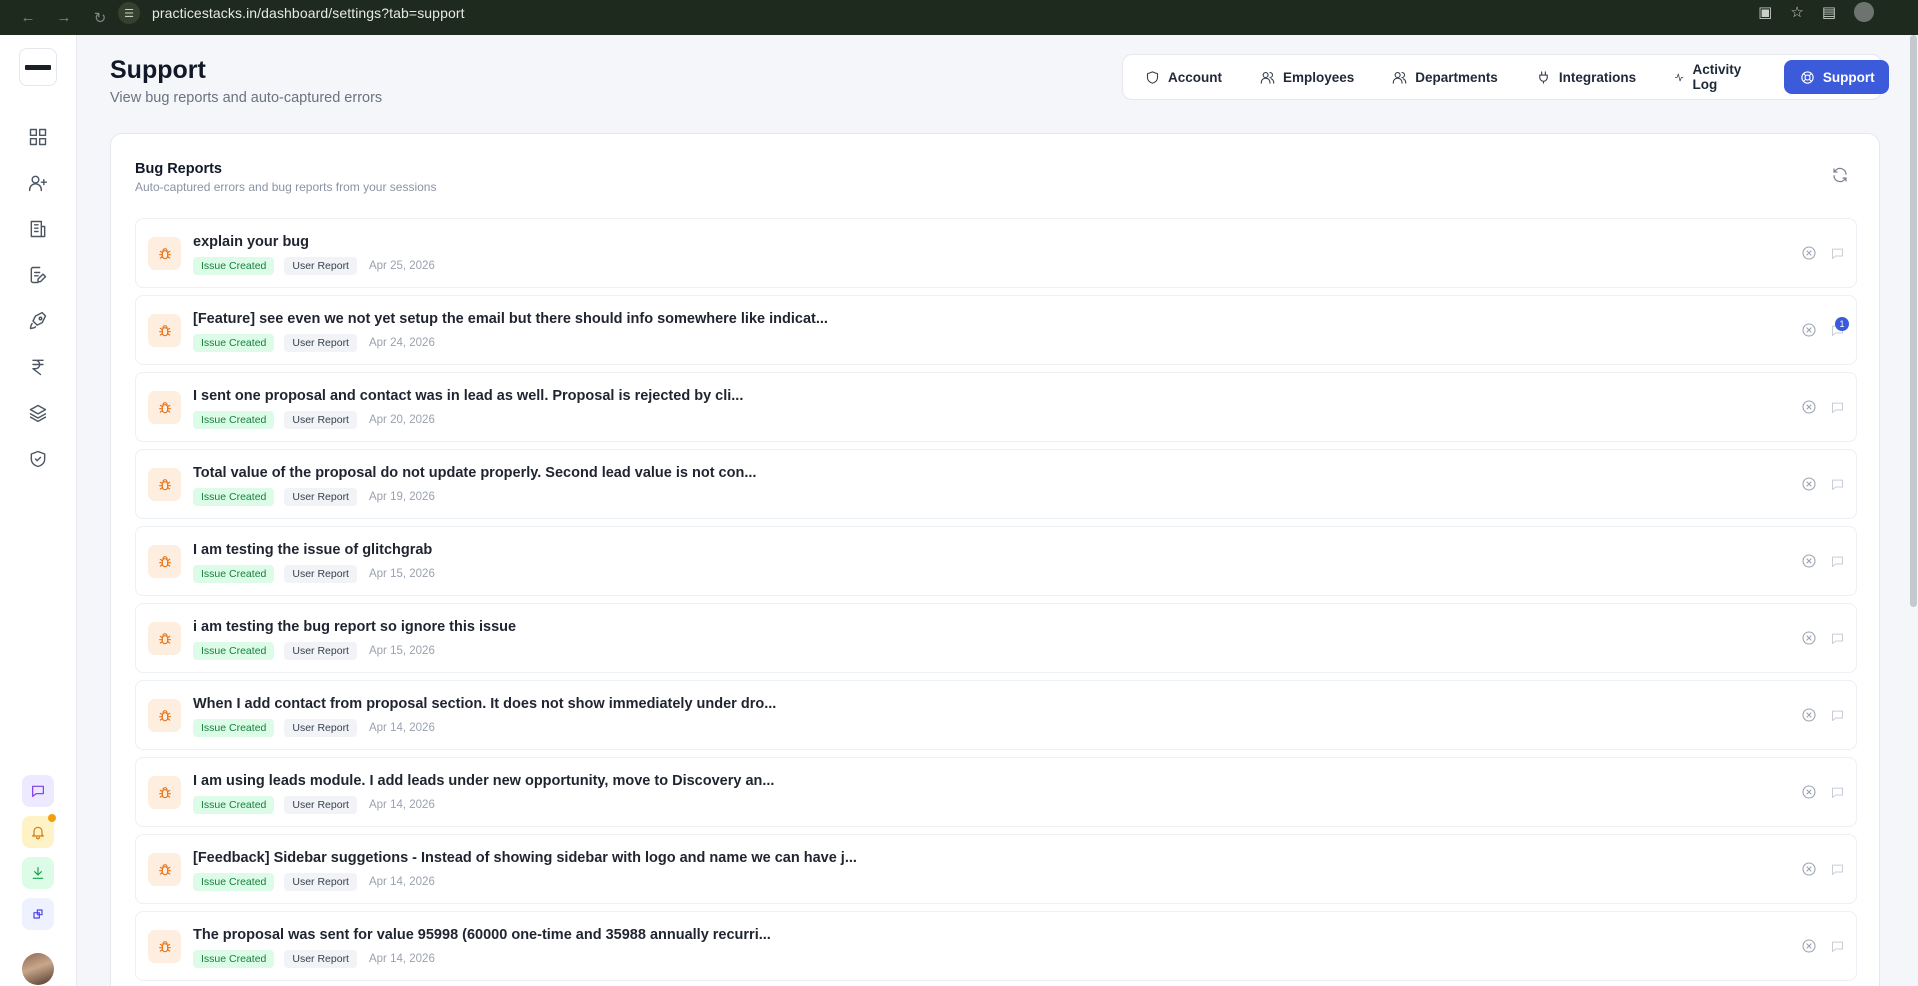 The width and height of the screenshot is (1918, 986). I want to click on rupee-icon, so click(38, 367).